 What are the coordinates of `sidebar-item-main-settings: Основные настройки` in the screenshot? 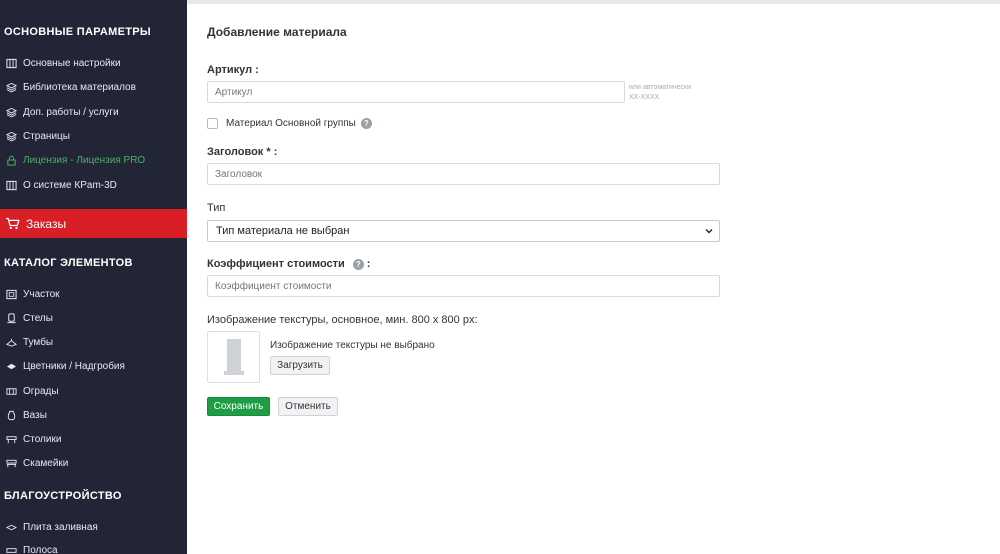 It's located at (93, 63).